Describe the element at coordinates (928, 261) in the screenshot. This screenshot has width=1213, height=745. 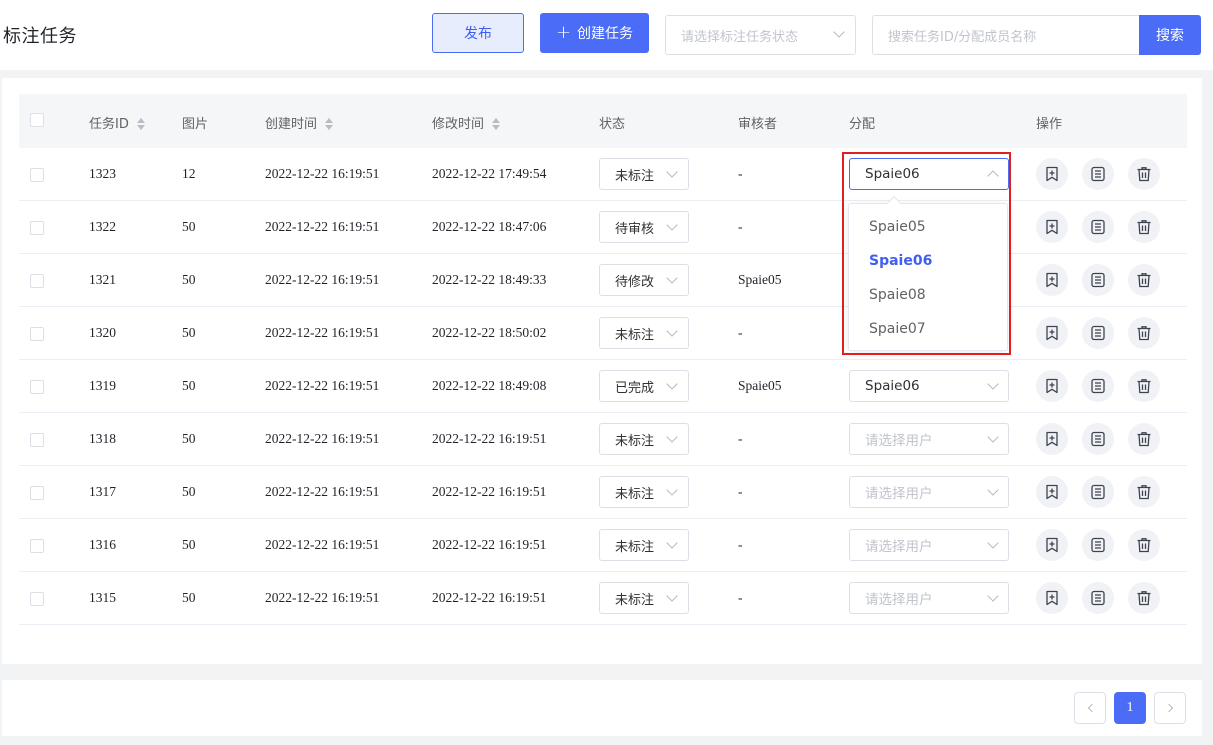
I see `dropdown-option-selected: Spaie06` at that location.